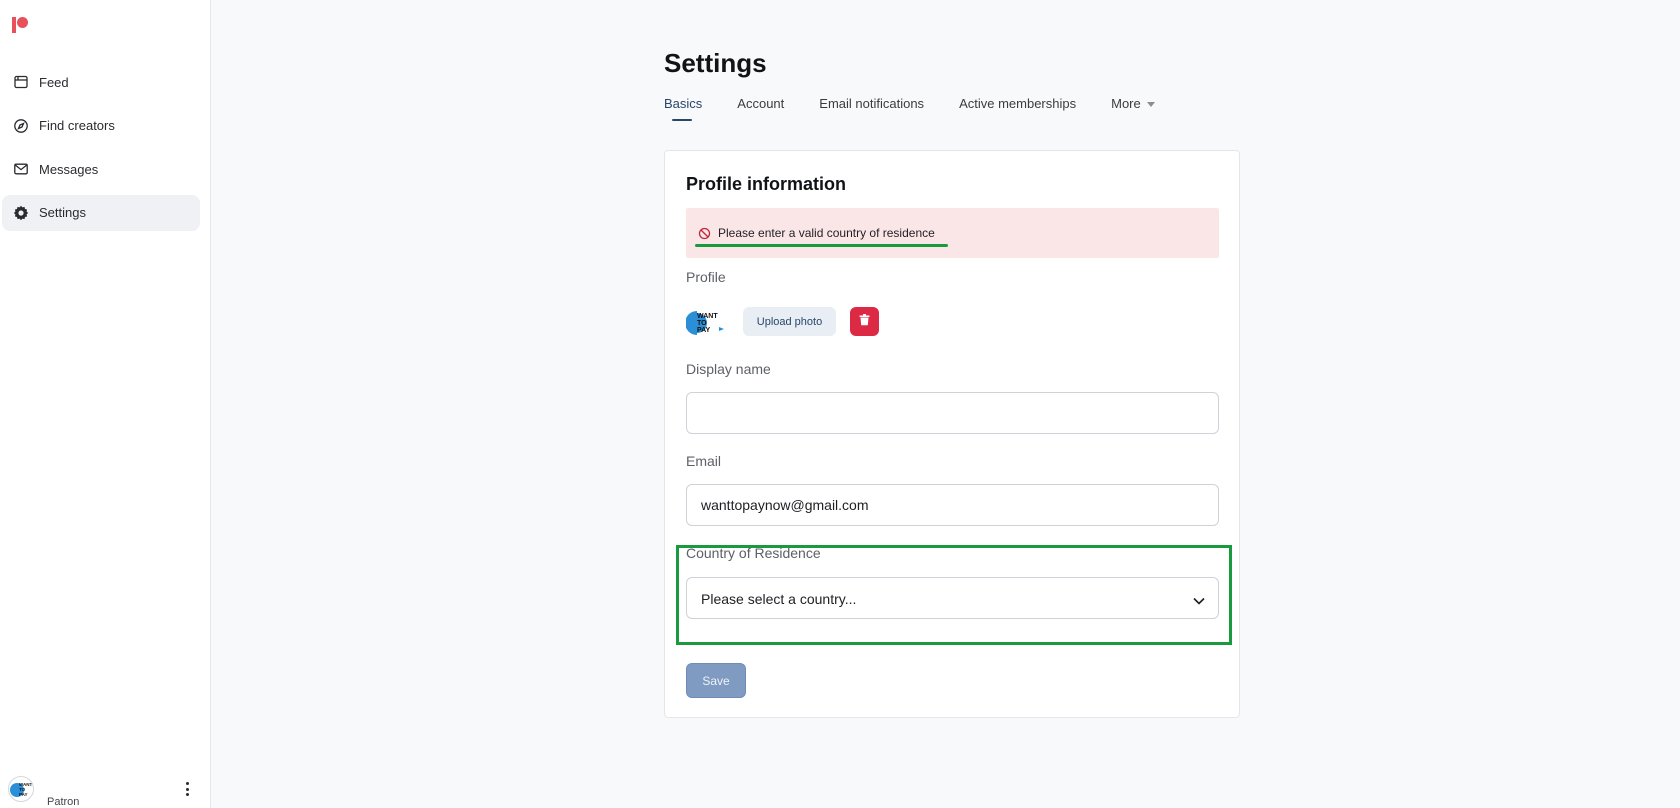  What do you see at coordinates (21, 789) in the screenshot?
I see `avatar: WANT TO PAY` at bounding box center [21, 789].